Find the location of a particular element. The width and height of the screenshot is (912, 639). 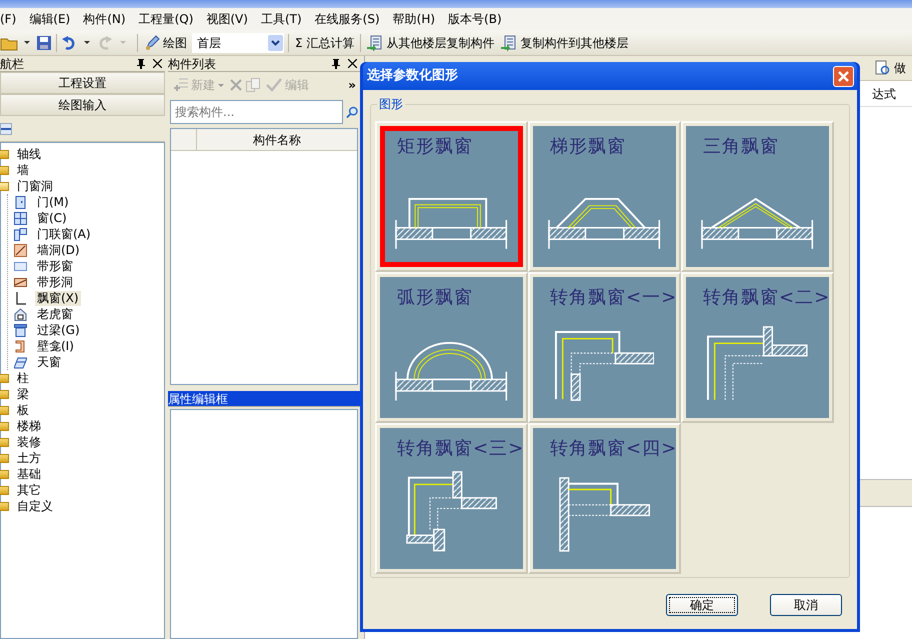

add-icon is located at coordinates (181, 85).